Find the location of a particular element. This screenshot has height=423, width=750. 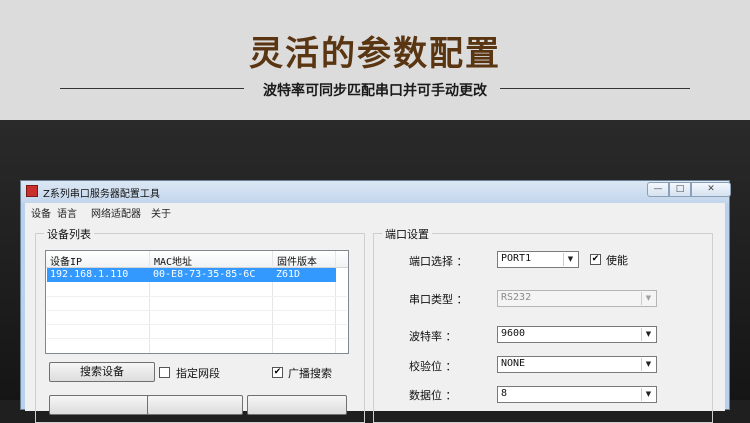

title-bar: Z系列串口服务器配置工具 — □ ✕ is located at coordinates (376, 192).